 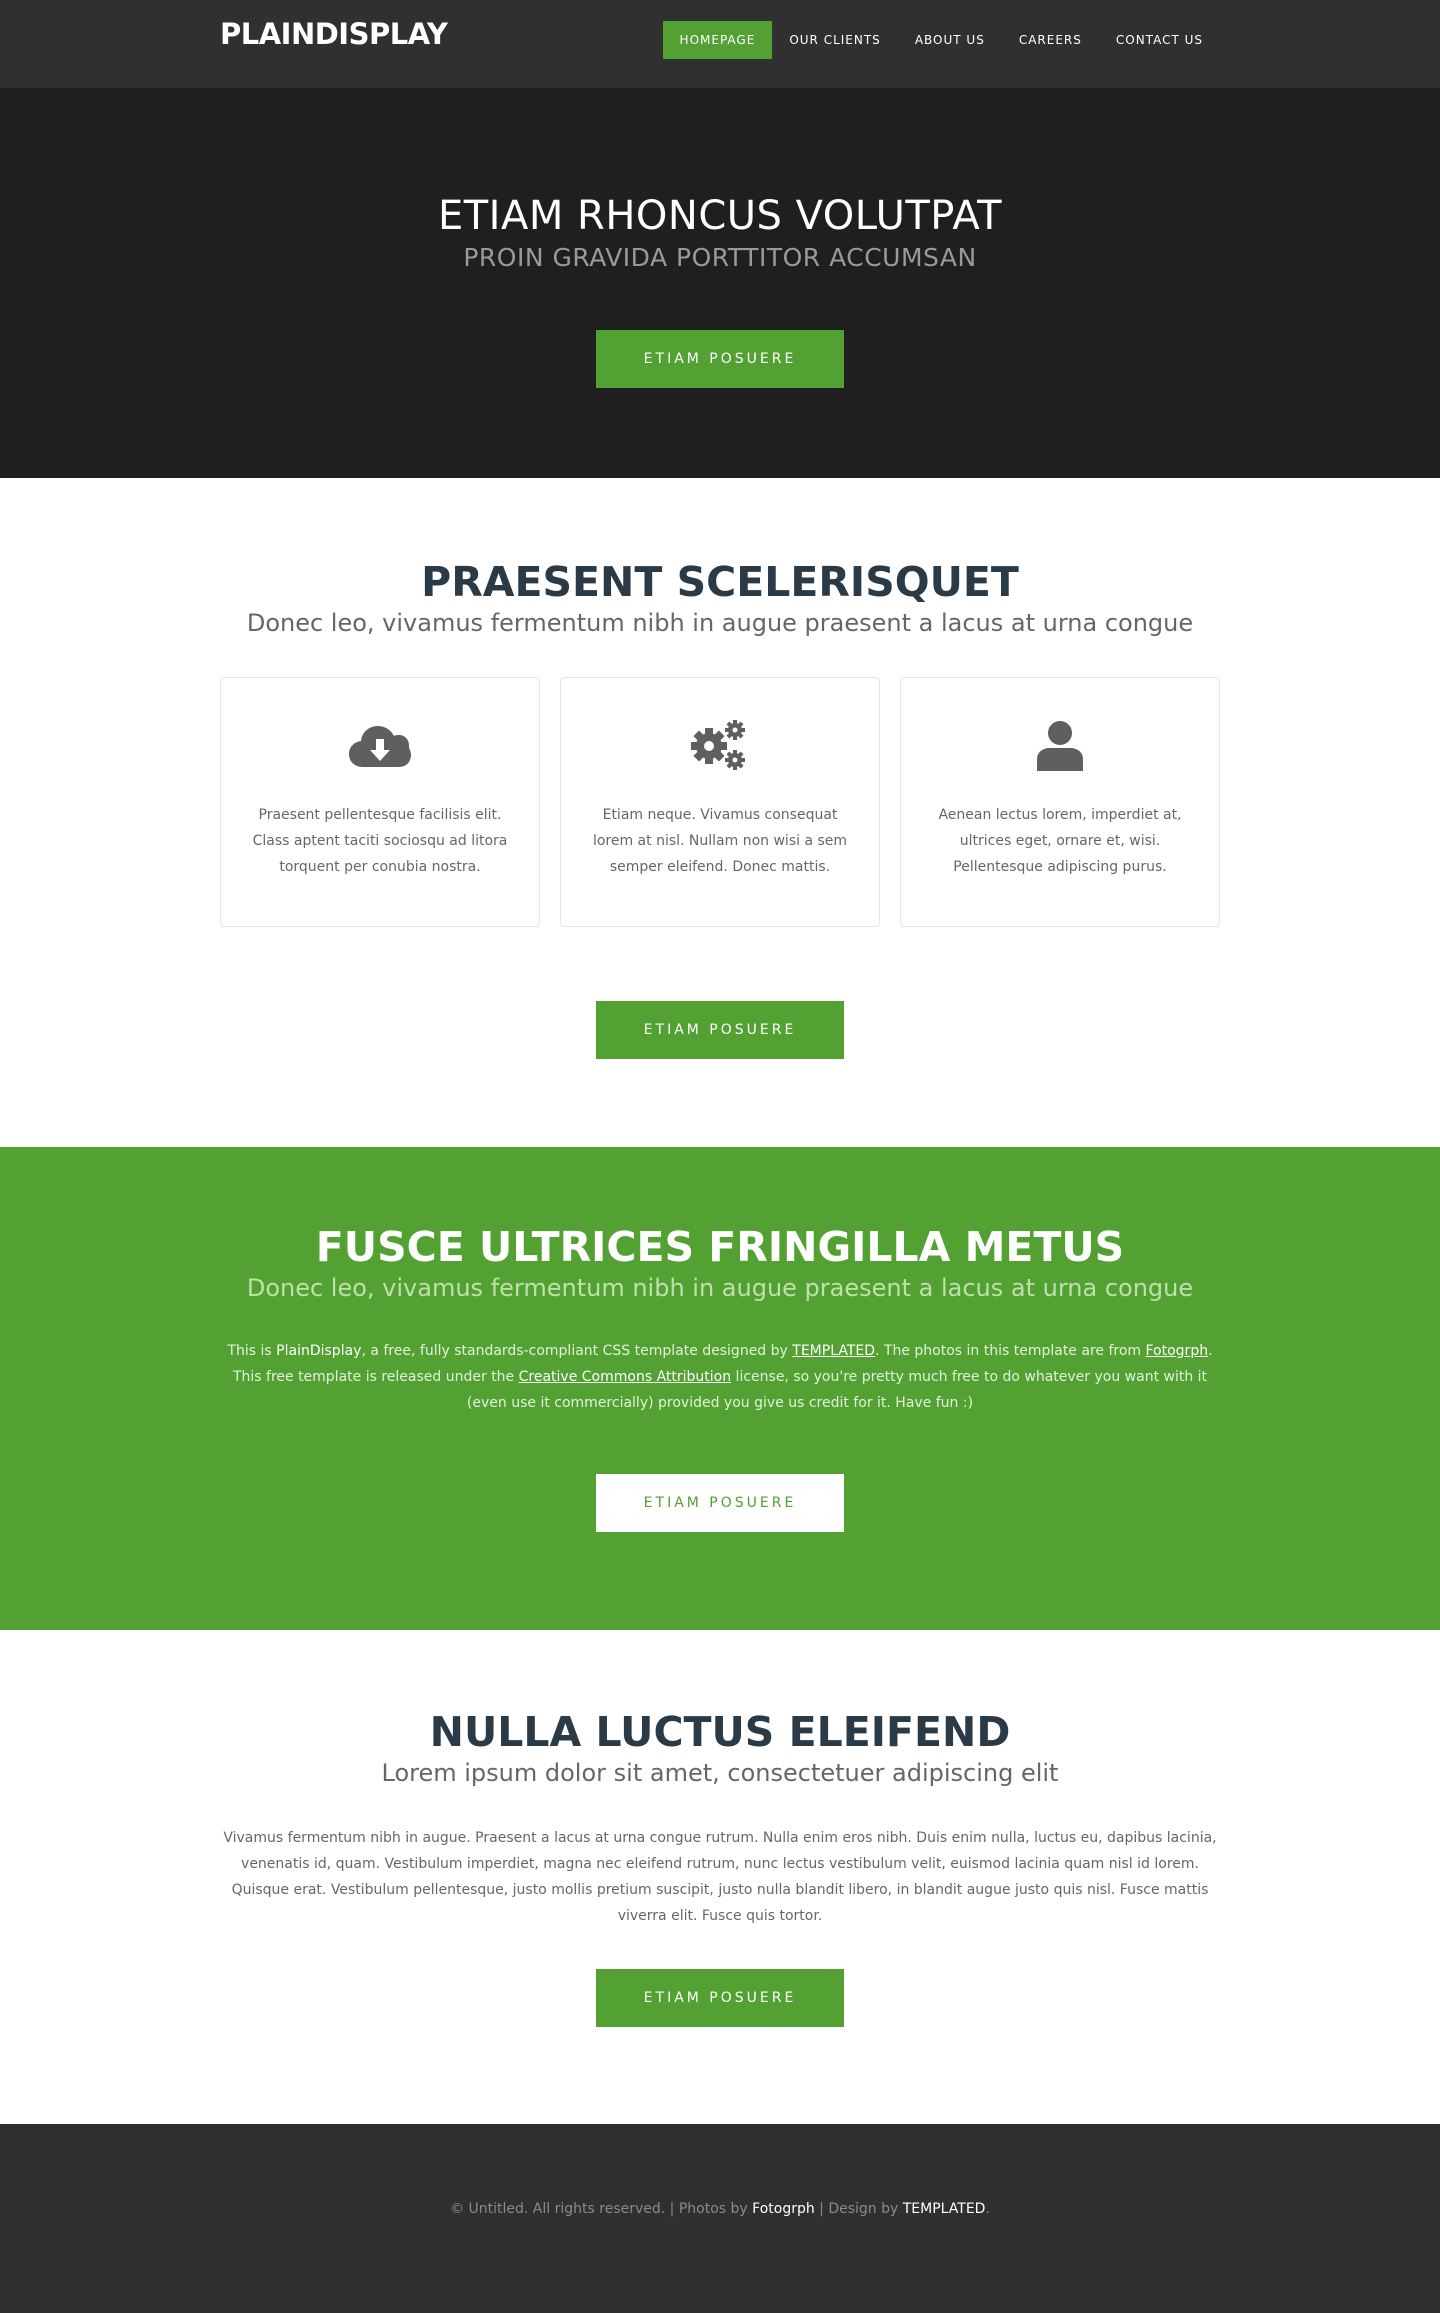 I want to click on section-three-title: NULLA LUCTUS ELEIFEND, so click(x=720, y=1732).